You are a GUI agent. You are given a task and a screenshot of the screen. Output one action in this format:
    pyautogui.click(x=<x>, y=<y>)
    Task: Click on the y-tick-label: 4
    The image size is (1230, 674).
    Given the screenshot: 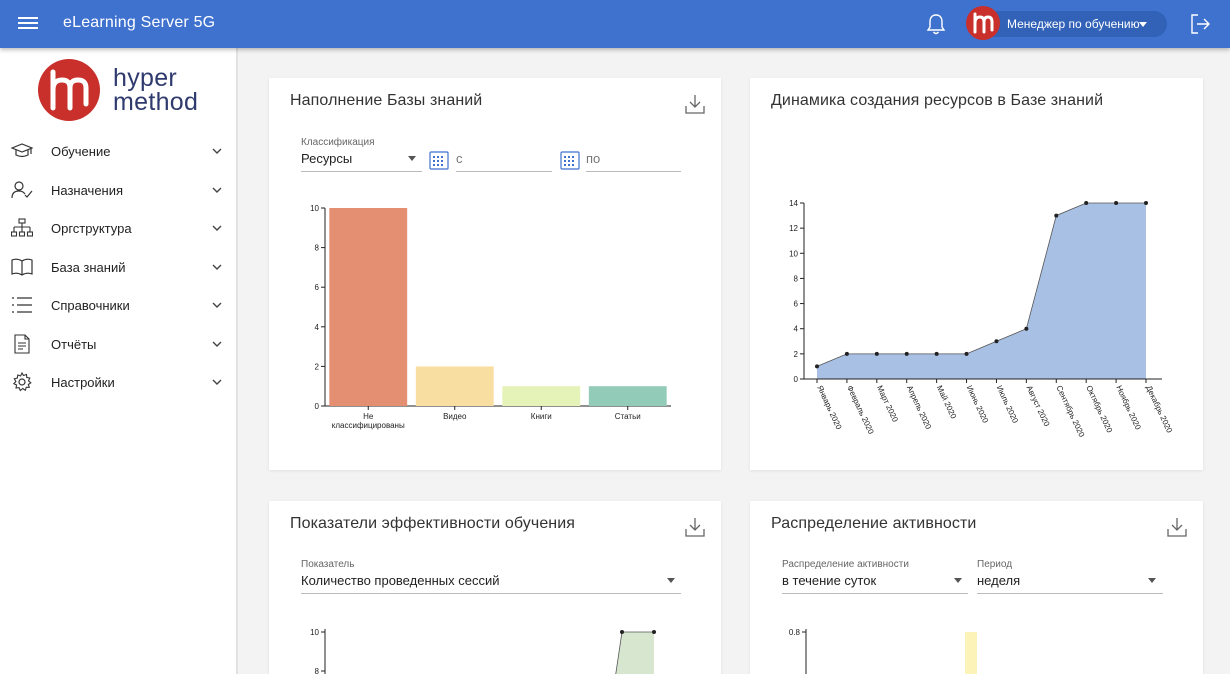 What is the action you would take?
    pyautogui.click(x=796, y=329)
    